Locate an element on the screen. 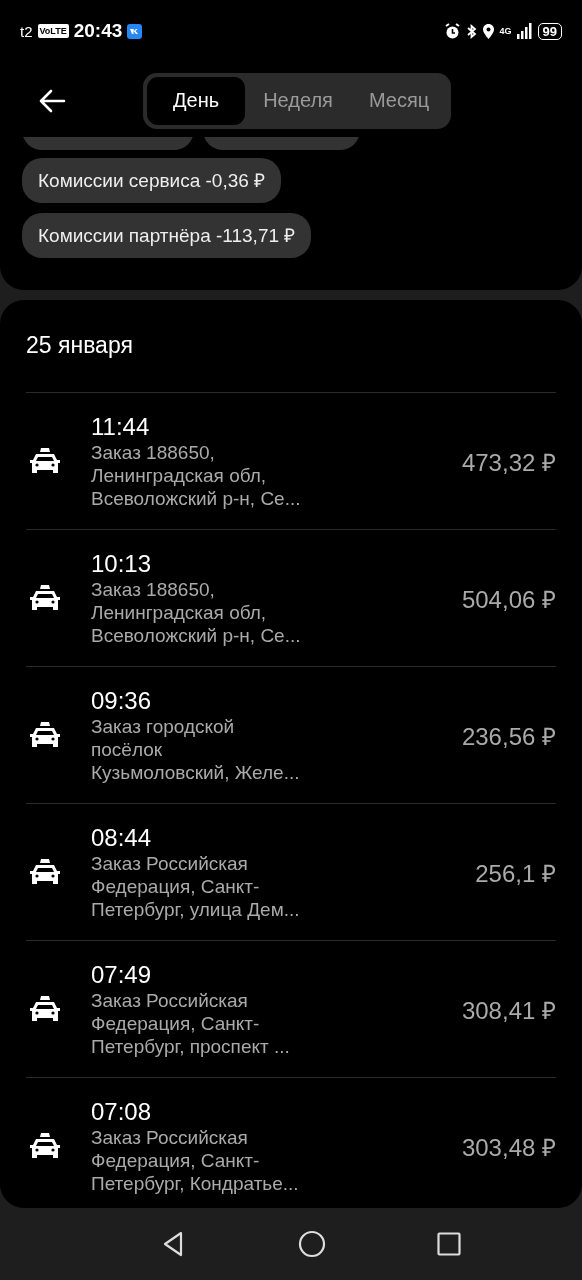 The image size is (582, 1280). network-type-label: 4G is located at coordinates (505, 31).